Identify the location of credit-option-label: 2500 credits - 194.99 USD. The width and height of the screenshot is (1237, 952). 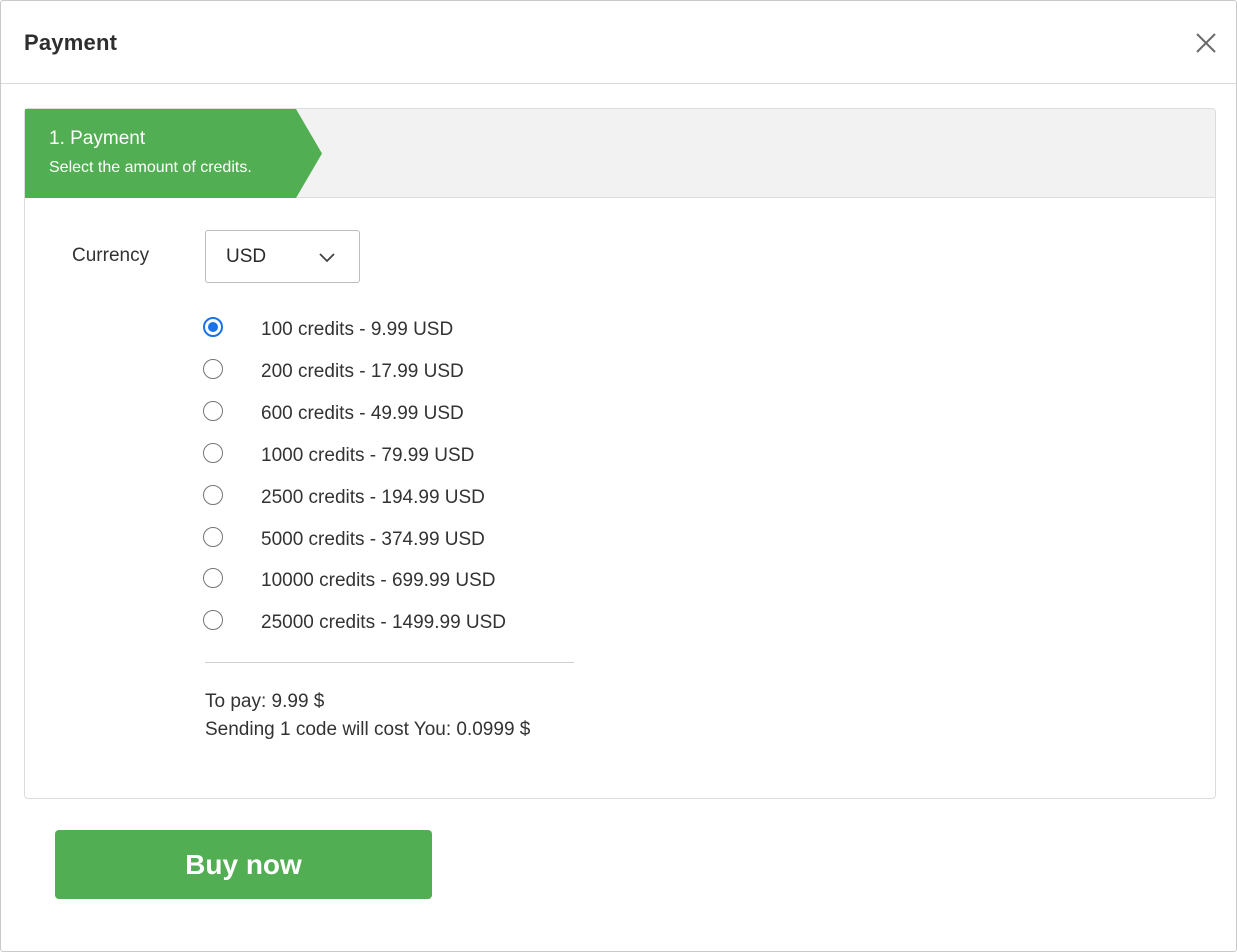
(373, 497).